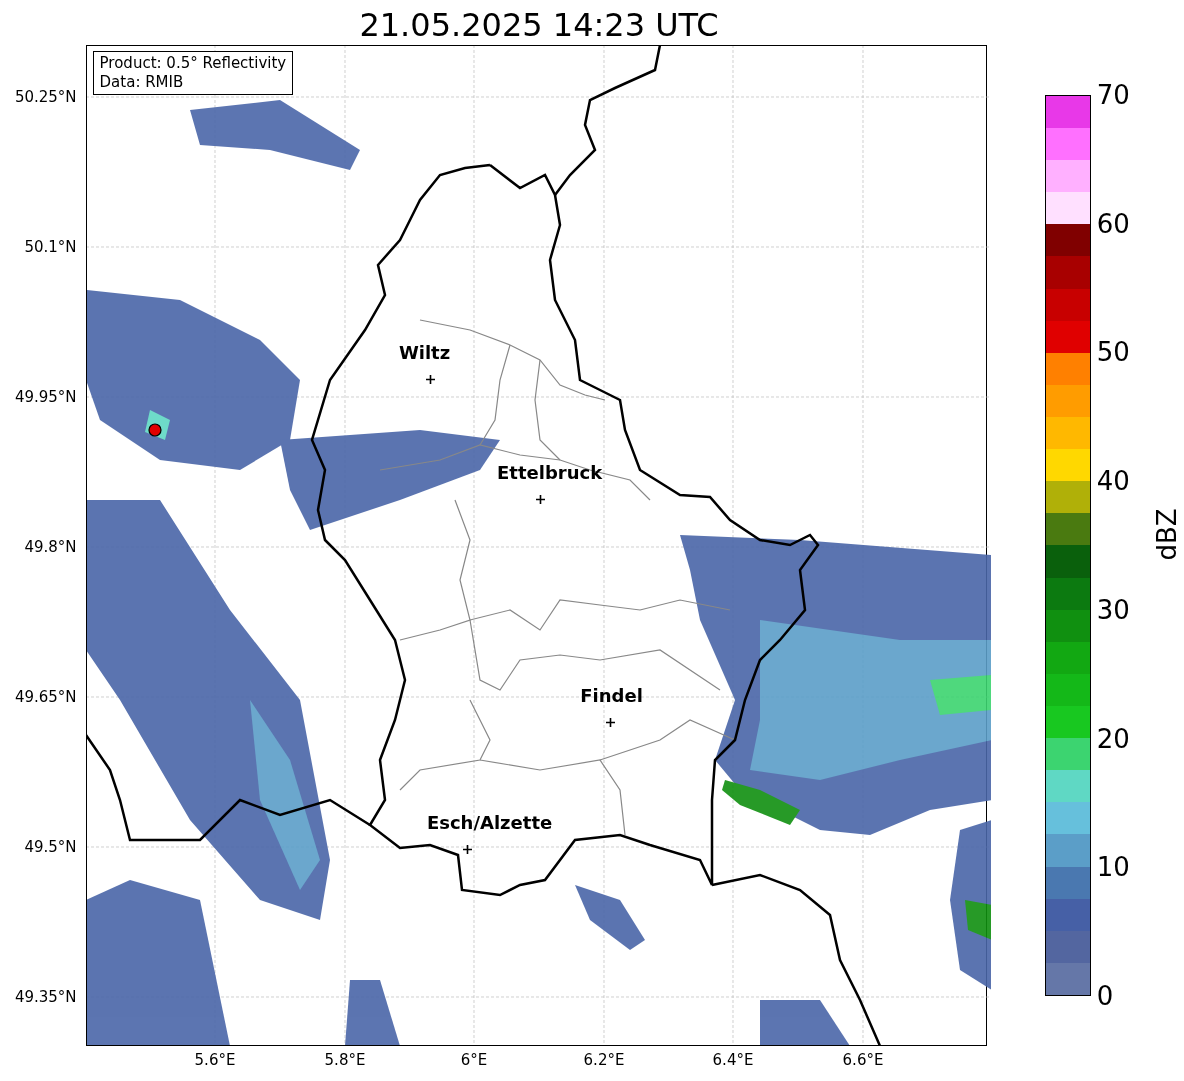 The image size is (1184, 1081). What do you see at coordinates (45, 97) in the screenshot?
I see `latitude-label: 50.25°N` at bounding box center [45, 97].